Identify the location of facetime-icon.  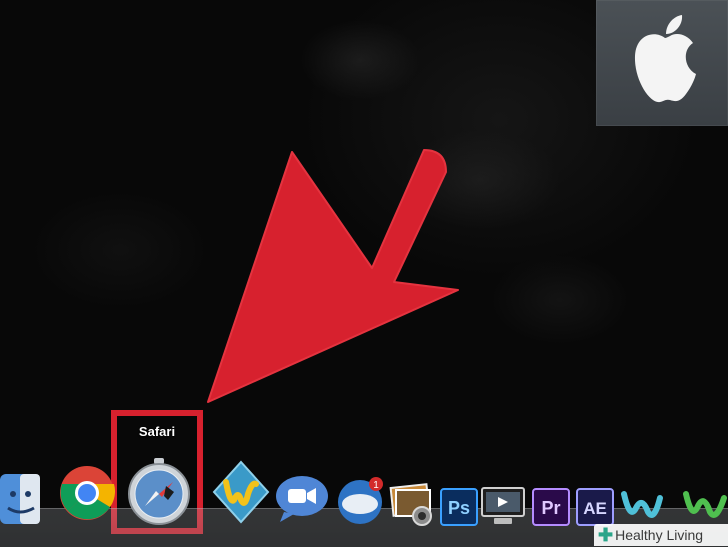
(302, 499).